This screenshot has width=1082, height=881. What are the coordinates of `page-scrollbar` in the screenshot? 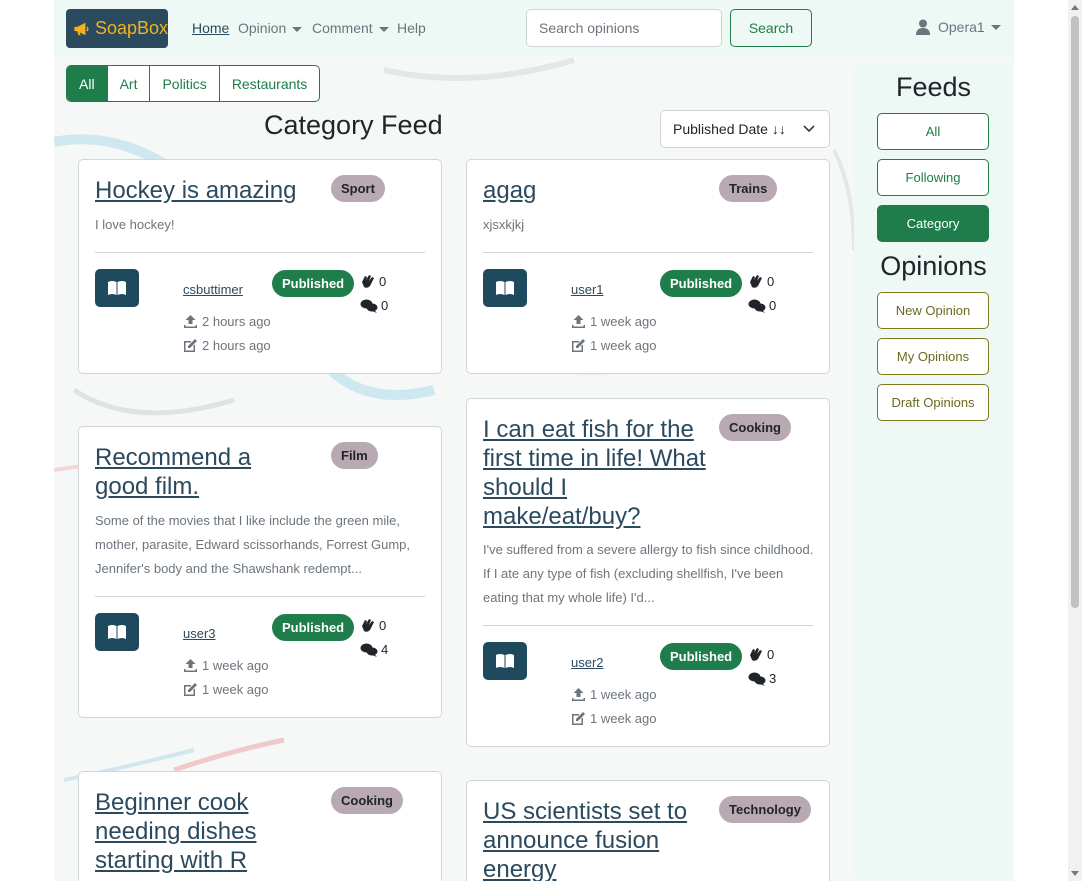 It's located at (1075, 440).